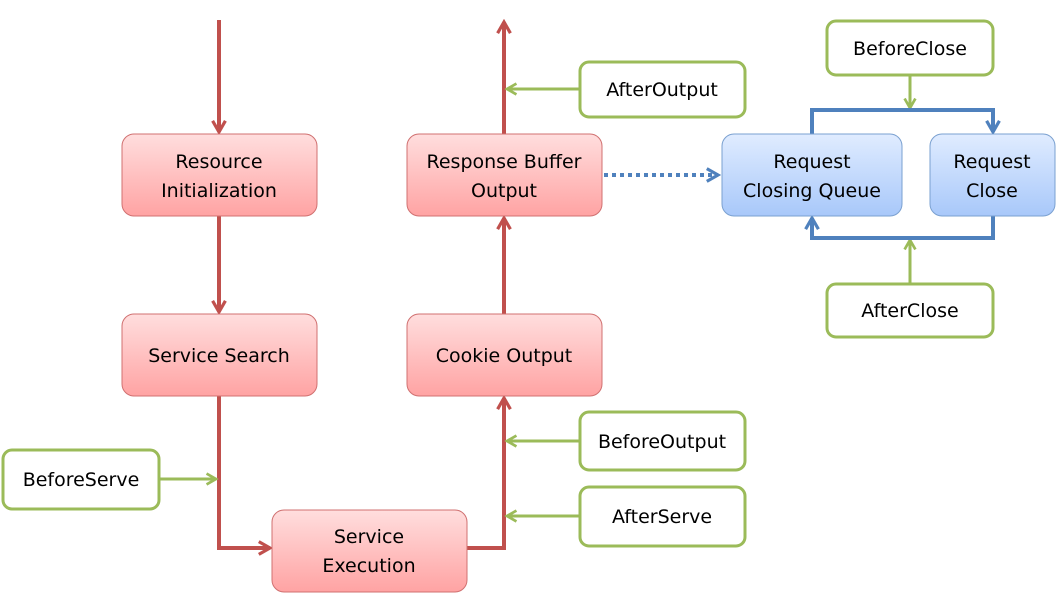 The image size is (1062, 600). I want to click on hook-before-output: BeforeOutput, so click(662, 441).